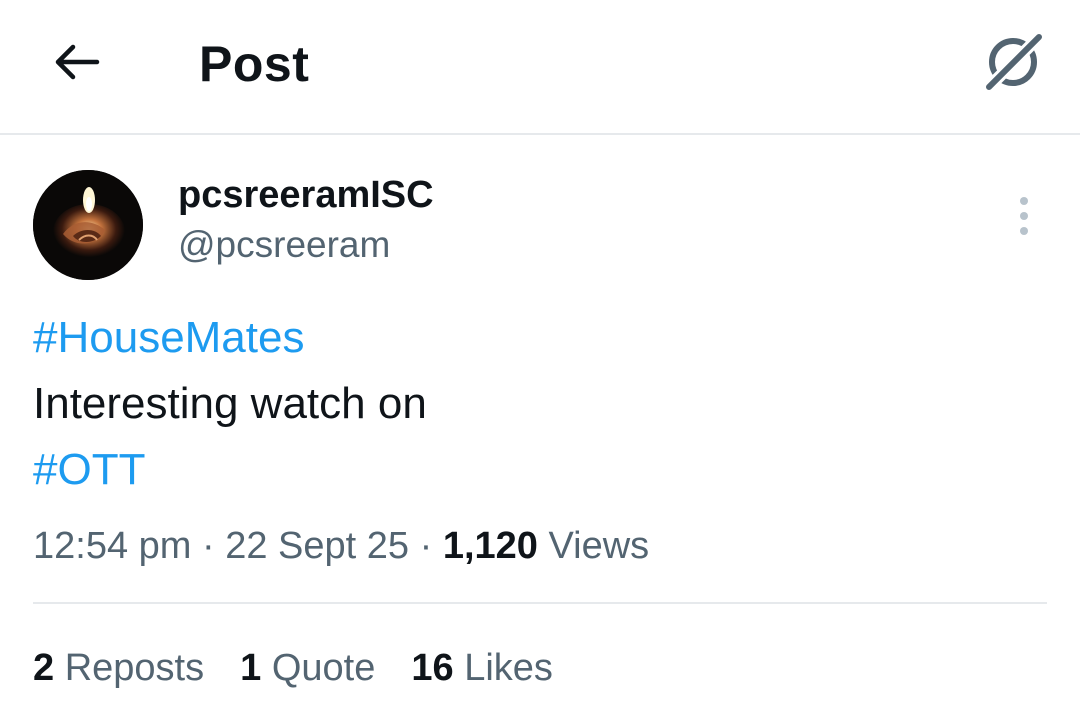 Image resolution: width=1080 pixels, height=718 pixels. Describe the element at coordinates (112, 546) in the screenshot. I see `post-time: 12:54 pm` at that location.